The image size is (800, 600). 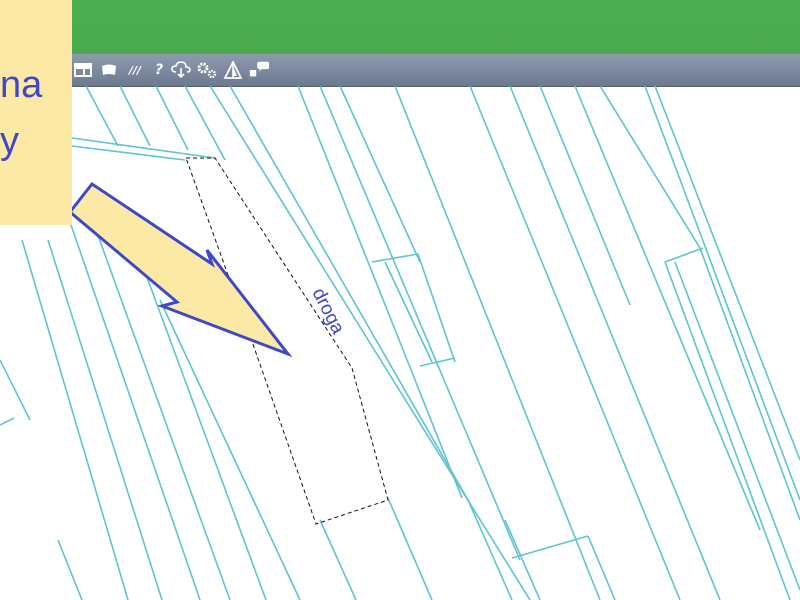 I want to click on layout-icon, so click(x=83, y=70).